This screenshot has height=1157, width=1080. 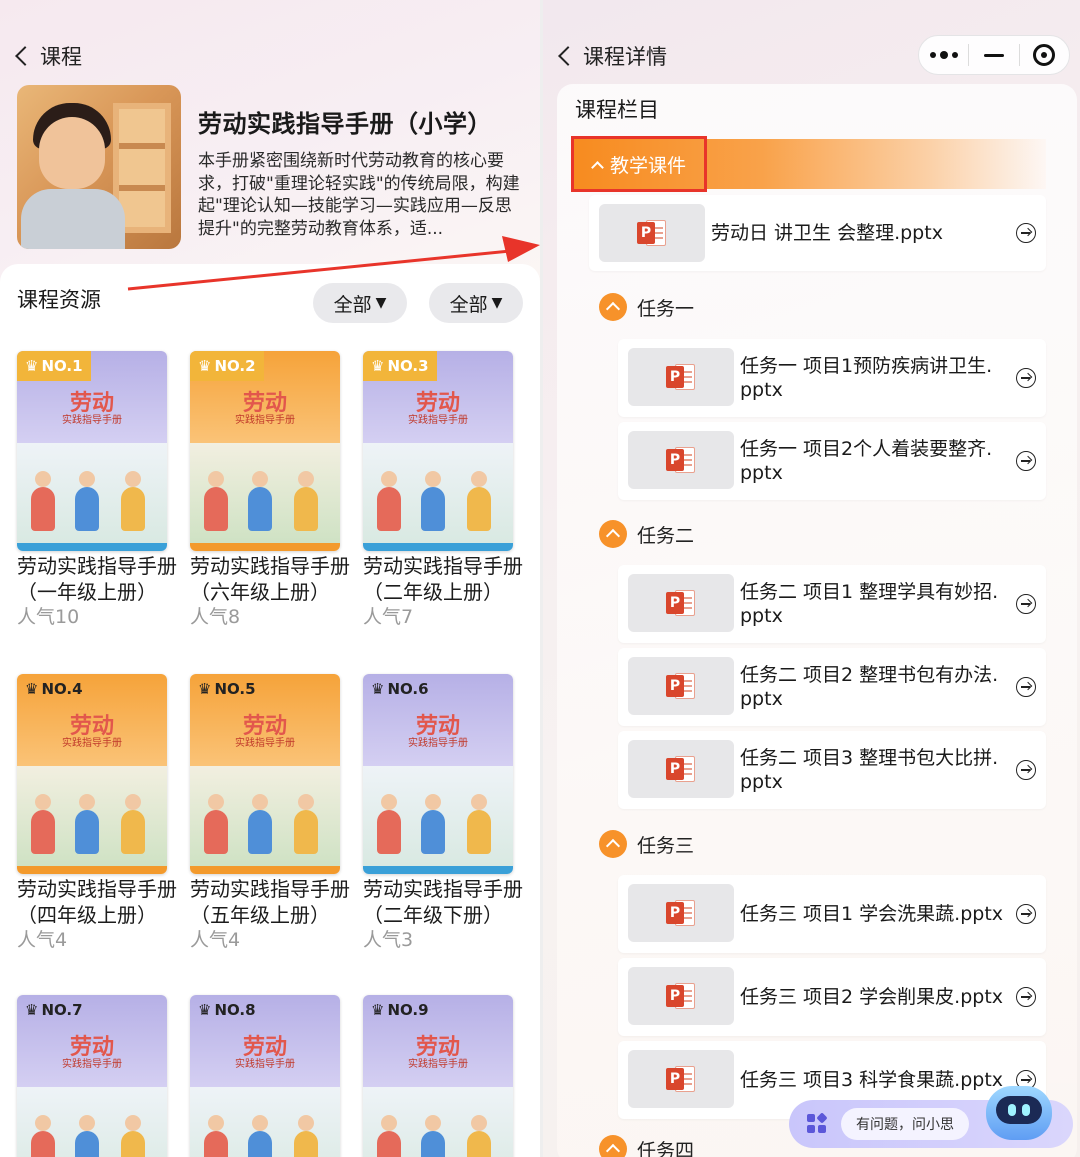 I want to click on minus-icon, so click(x=993, y=55).